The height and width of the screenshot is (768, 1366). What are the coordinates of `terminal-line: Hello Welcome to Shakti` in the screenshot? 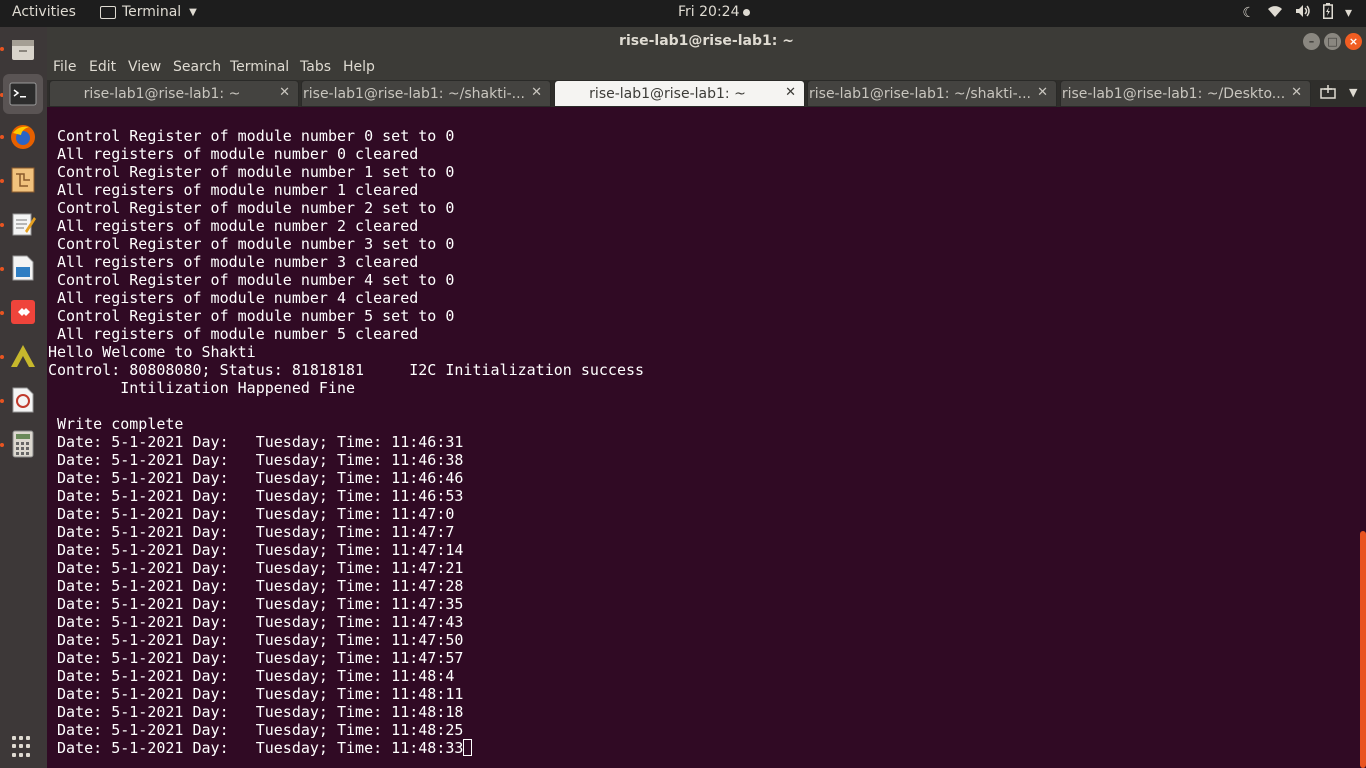 It's located at (152, 352).